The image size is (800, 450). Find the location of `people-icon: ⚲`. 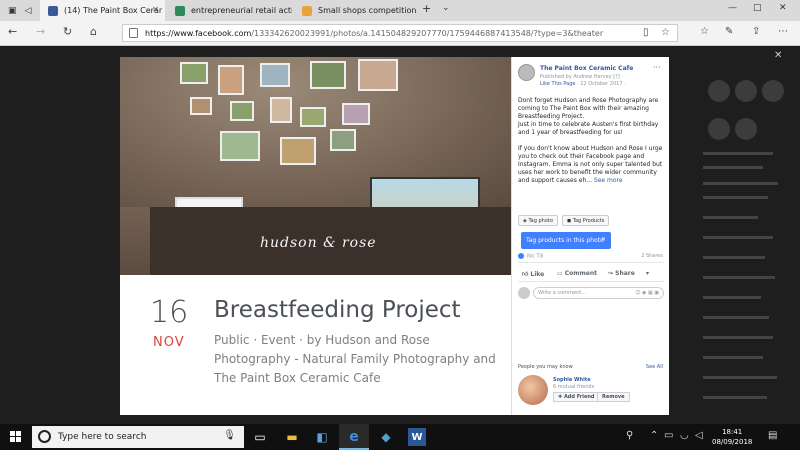

people-icon: ⚲ is located at coordinates (629, 435).